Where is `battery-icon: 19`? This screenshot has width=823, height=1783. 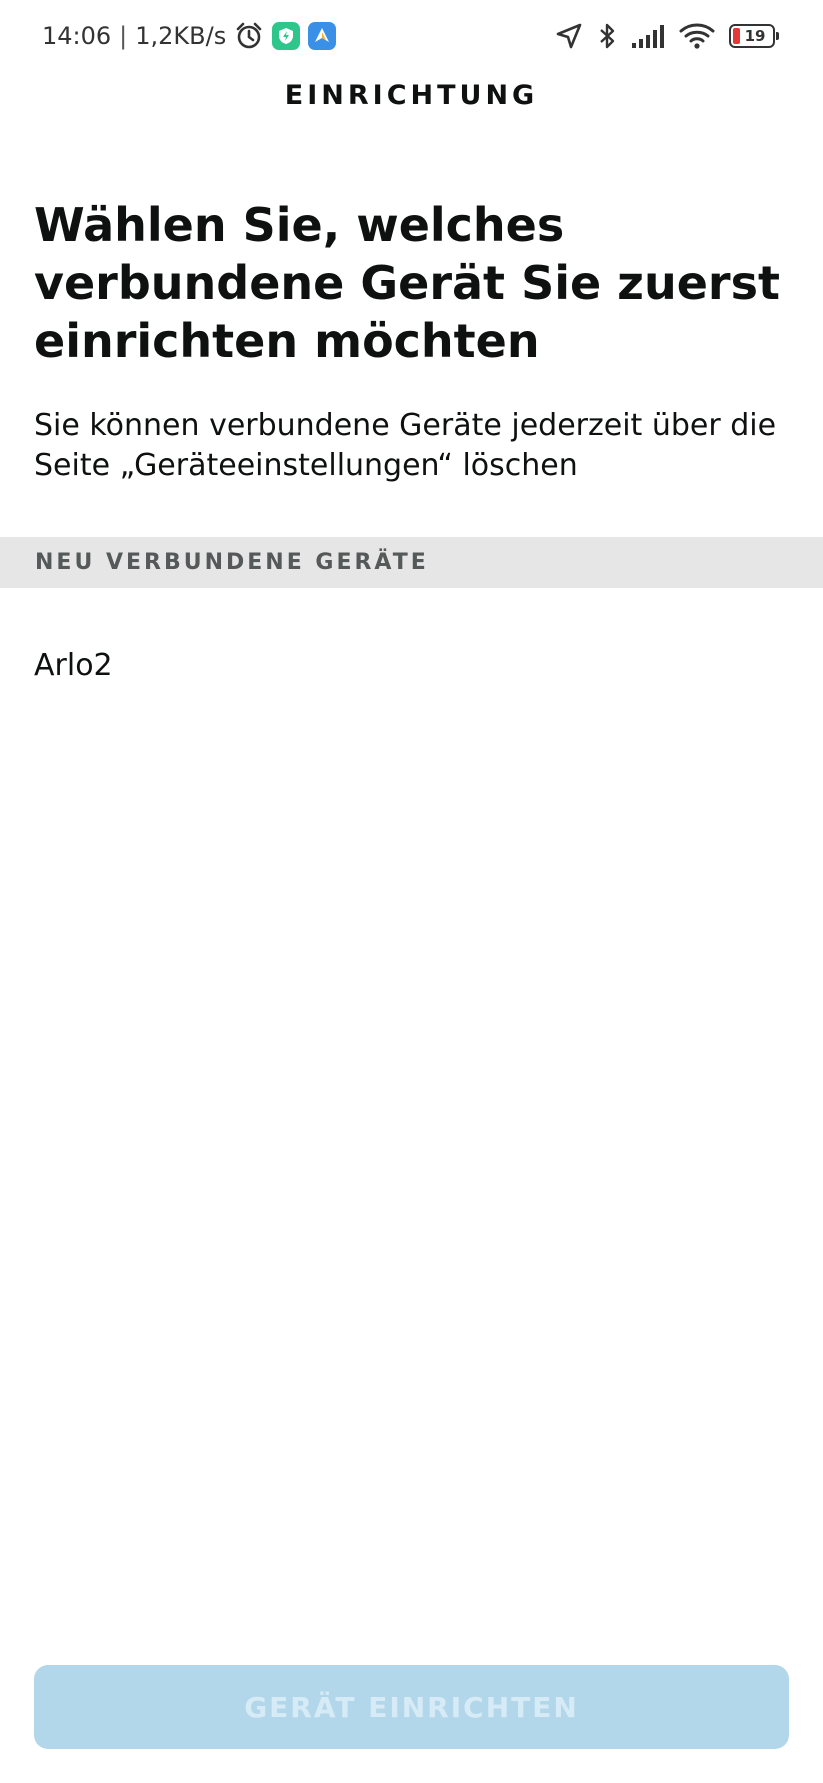 battery-icon: 19 is located at coordinates (754, 36).